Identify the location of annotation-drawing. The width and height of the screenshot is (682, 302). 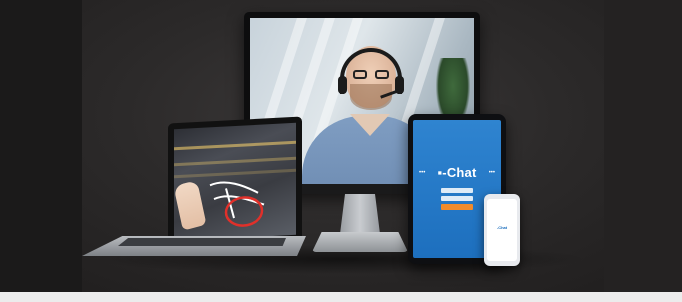
(237, 204).